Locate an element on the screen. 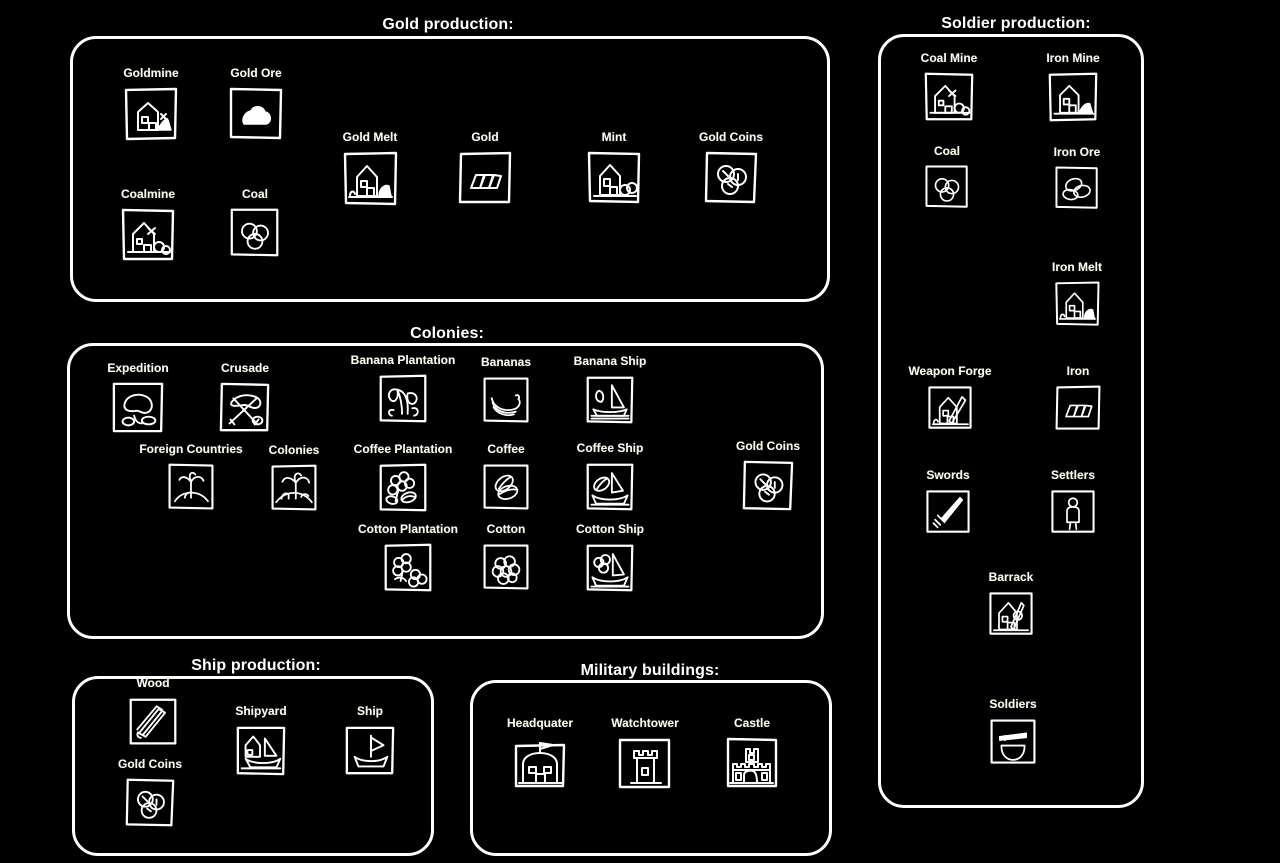 This screenshot has width=1280, height=863. banana-plant-icon is located at coordinates (403, 399).